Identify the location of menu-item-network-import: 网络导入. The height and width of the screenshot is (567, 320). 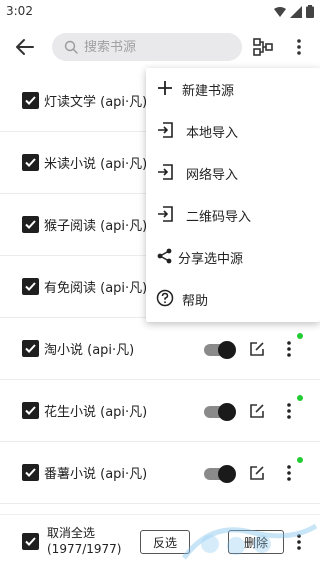
(233, 173).